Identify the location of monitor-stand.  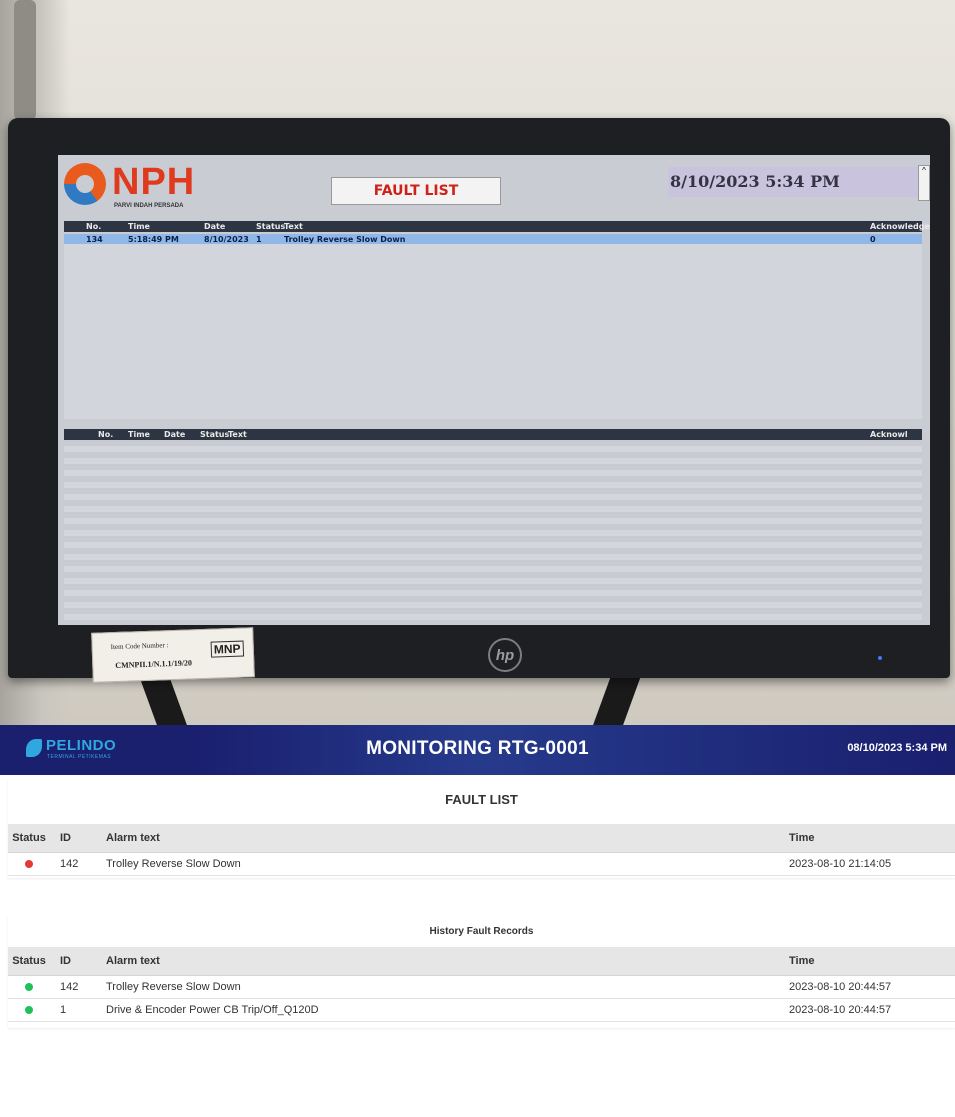
(390, 700).